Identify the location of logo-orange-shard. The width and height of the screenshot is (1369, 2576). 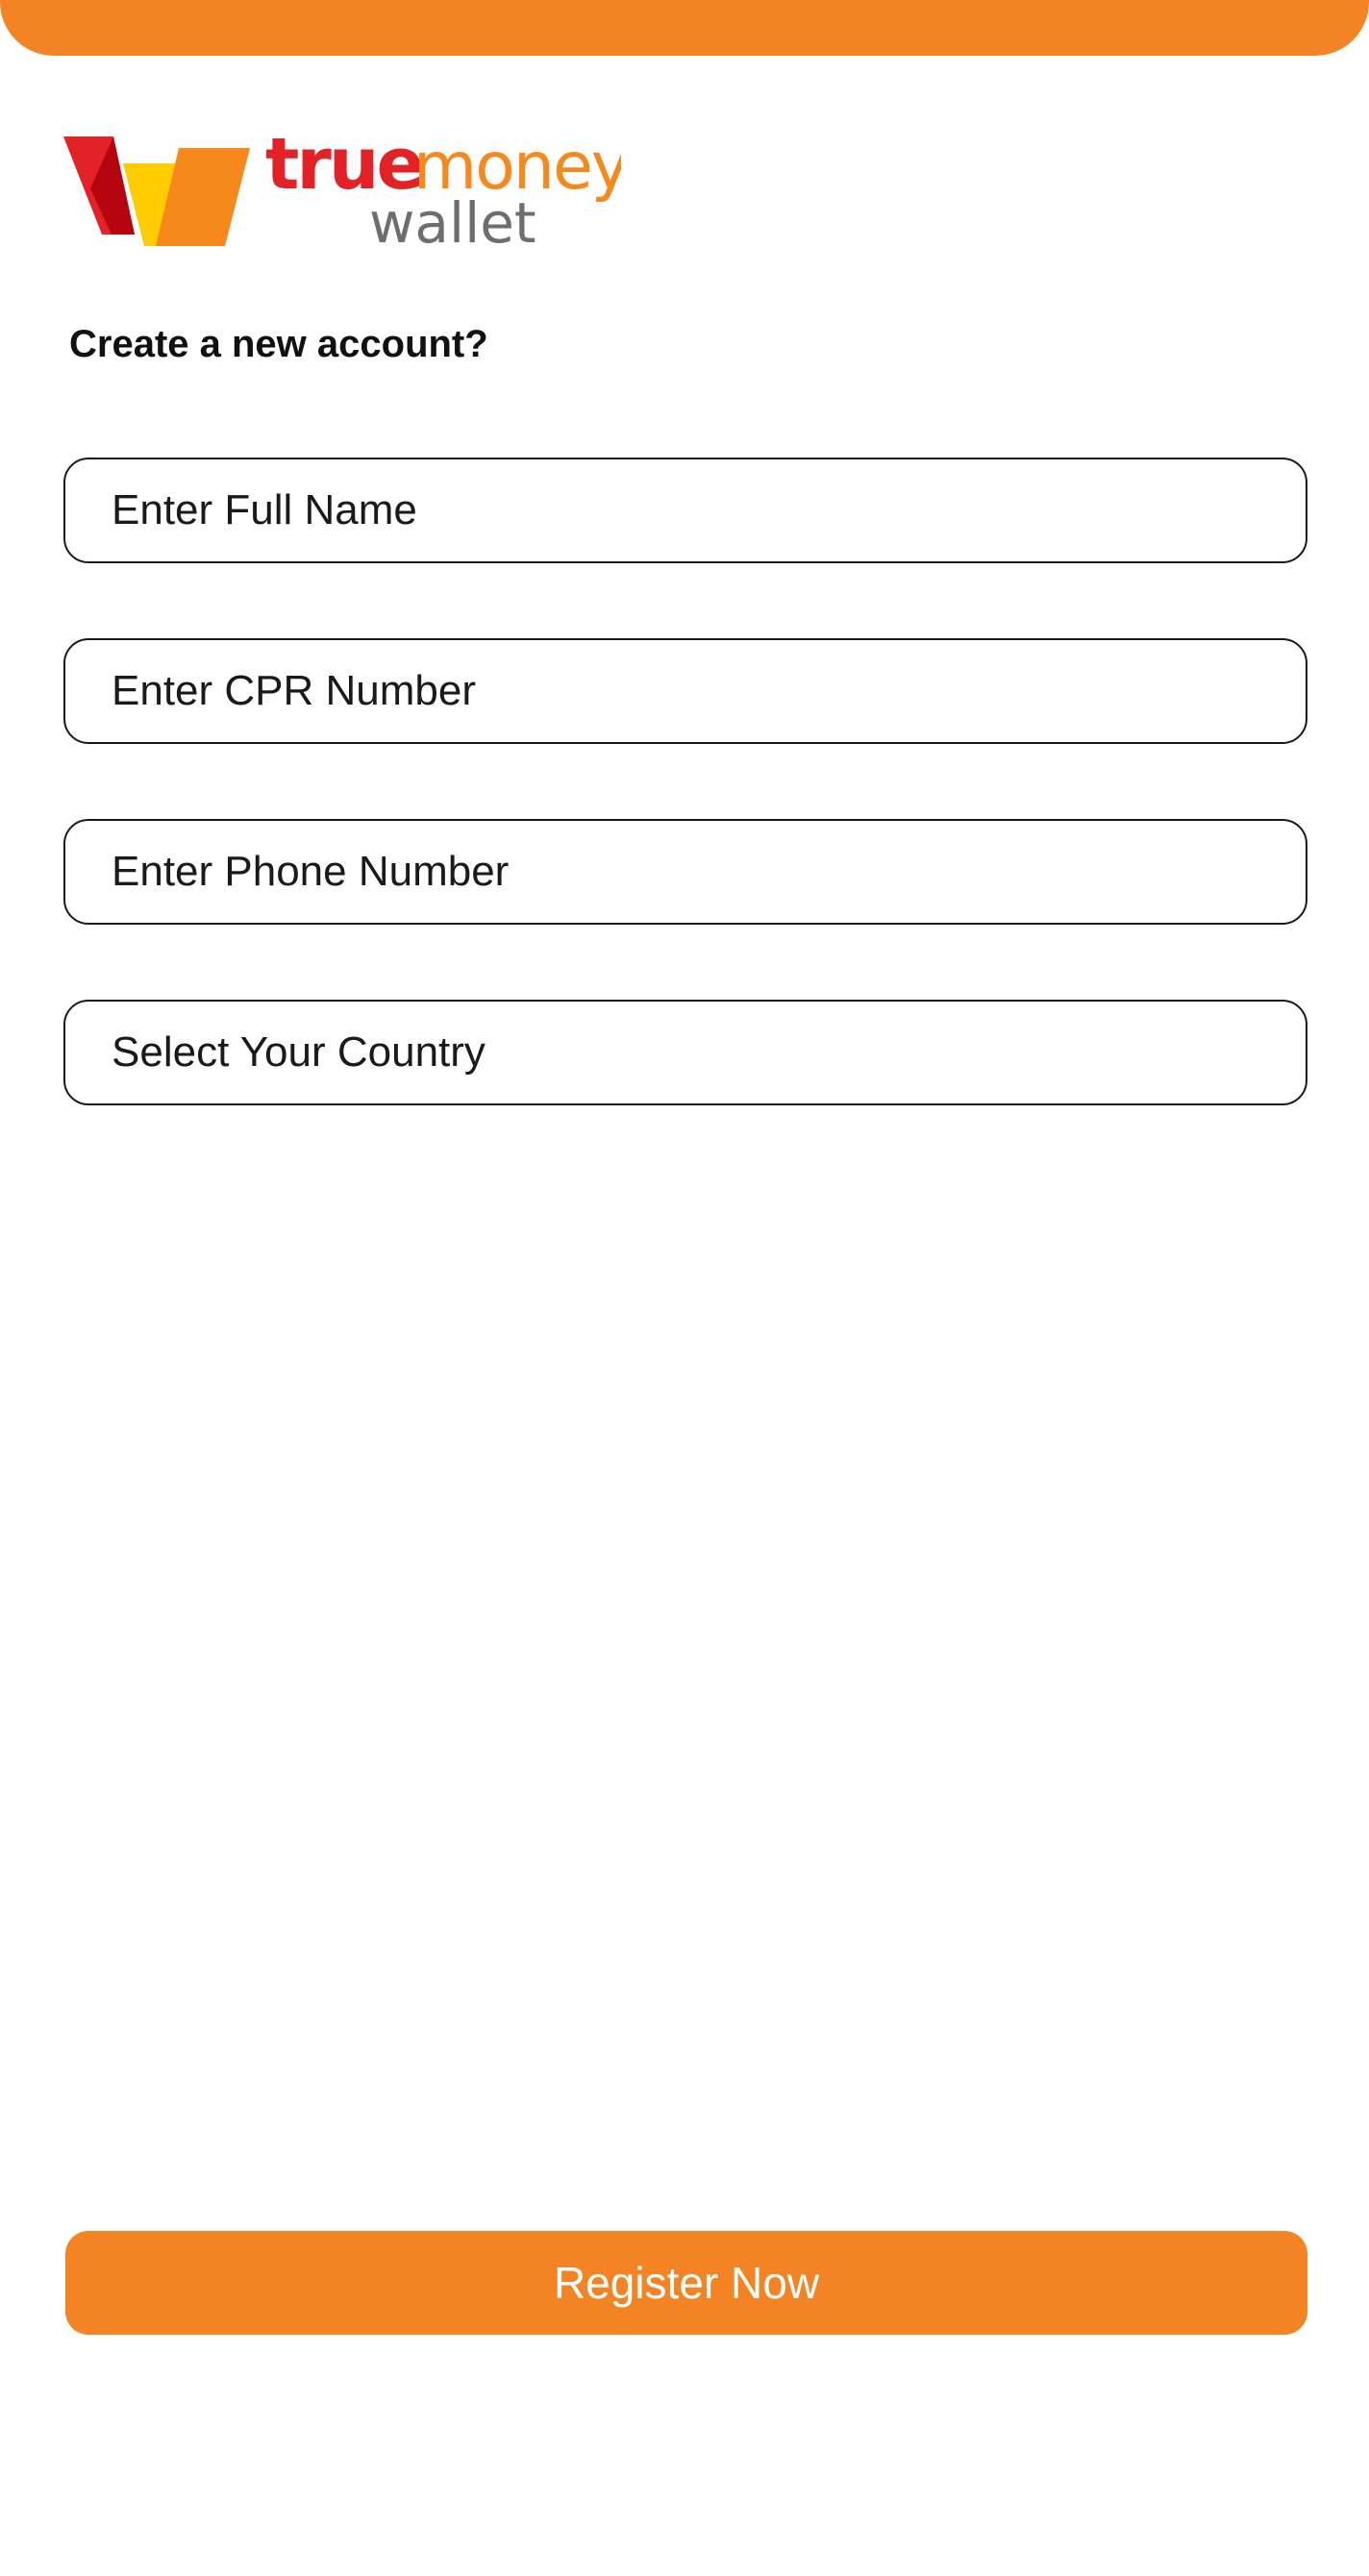
(203, 197).